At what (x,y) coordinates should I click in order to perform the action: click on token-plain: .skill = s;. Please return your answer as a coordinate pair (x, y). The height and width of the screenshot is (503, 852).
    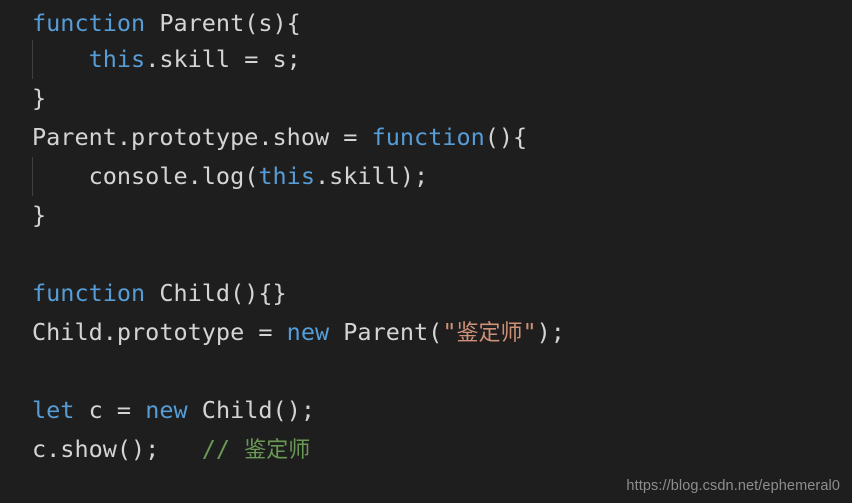
    Looking at the image, I should click on (223, 59).